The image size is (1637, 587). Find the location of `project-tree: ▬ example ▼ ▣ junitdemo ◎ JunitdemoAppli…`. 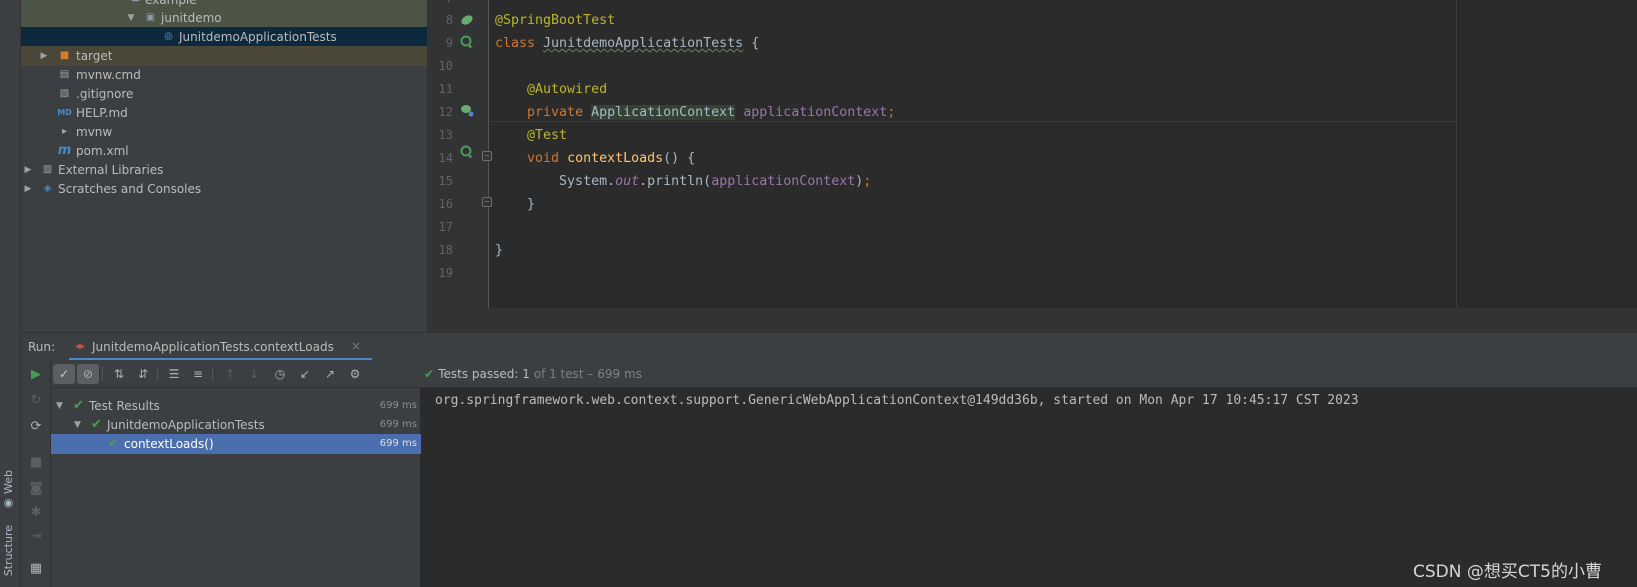

project-tree: ▬ example ▼ ▣ junitdemo ◎ JunitdemoAppli… is located at coordinates (224, 166).